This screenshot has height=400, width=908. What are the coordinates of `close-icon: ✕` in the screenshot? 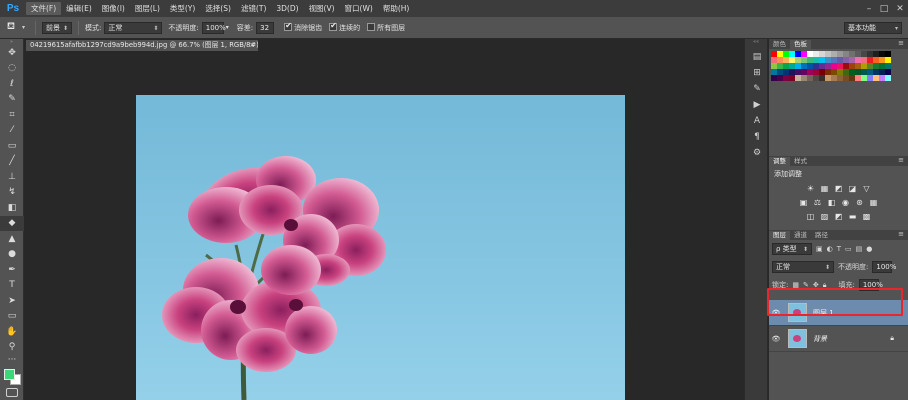 It's located at (900, 8).